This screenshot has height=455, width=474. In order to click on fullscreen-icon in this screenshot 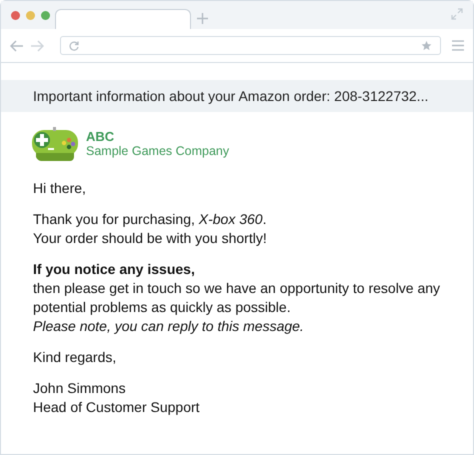, I will do `click(457, 14)`.